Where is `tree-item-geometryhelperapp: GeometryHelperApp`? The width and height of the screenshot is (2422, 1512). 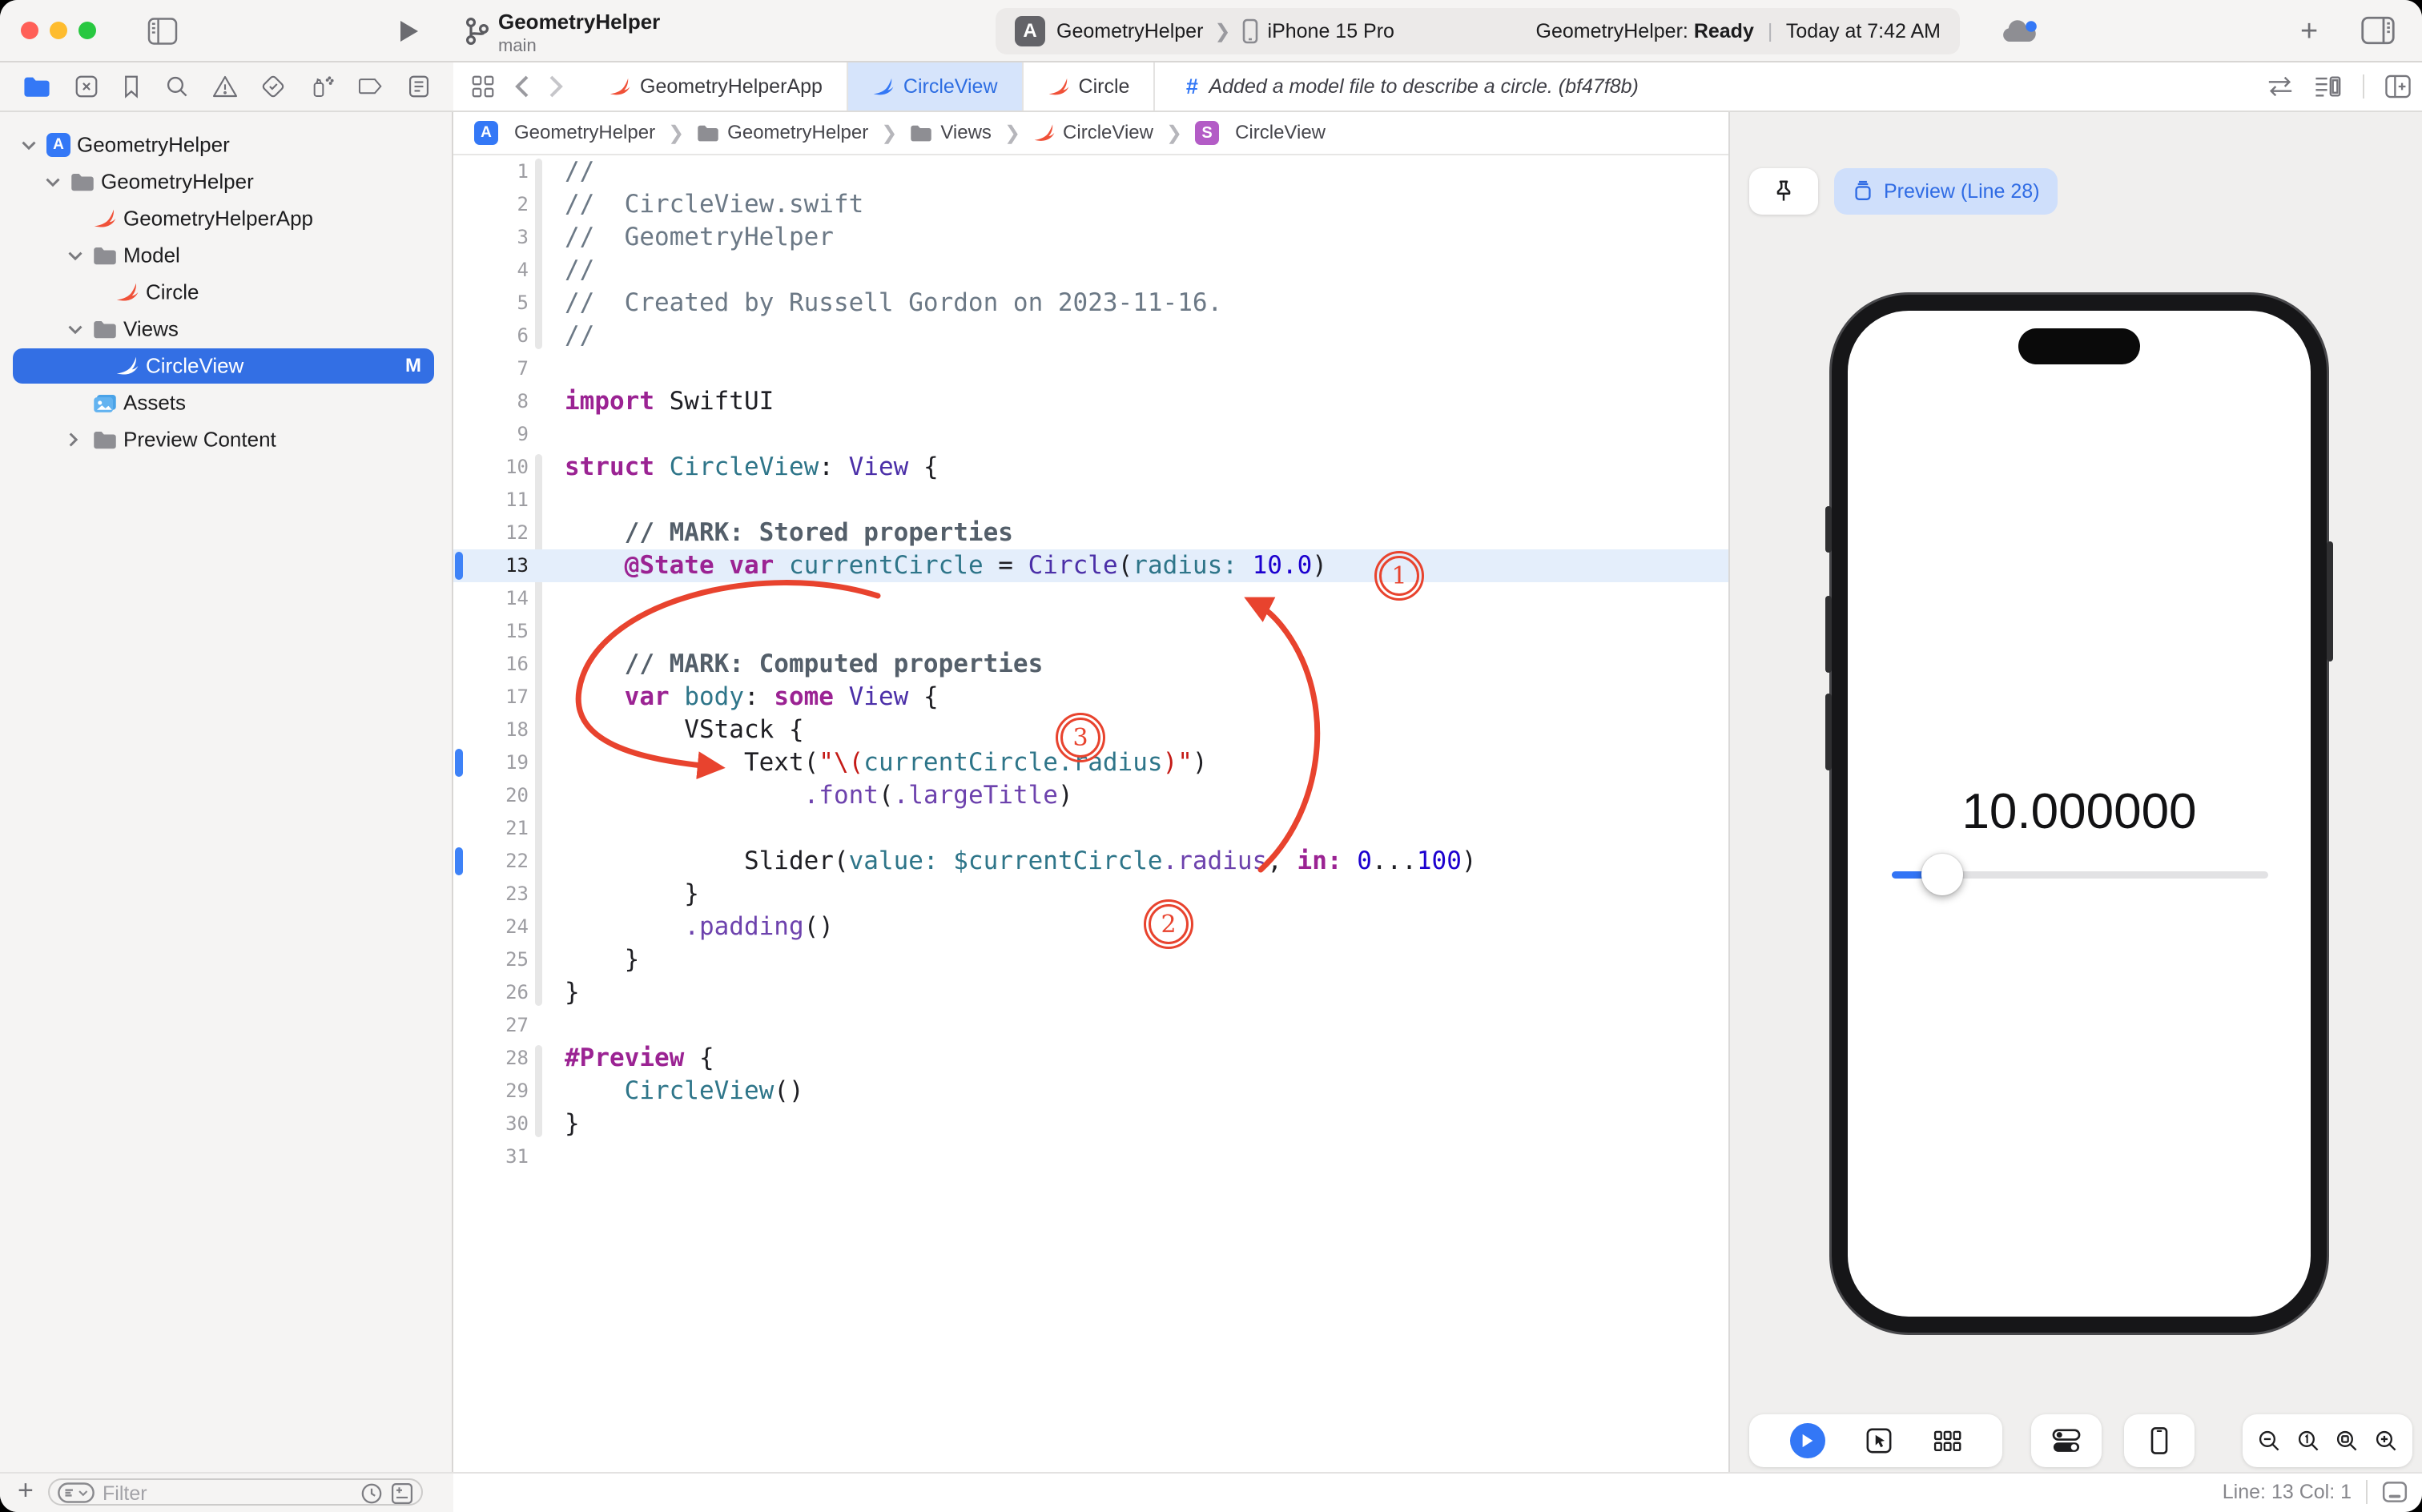
tree-item-geometryhelperapp: GeometryHelperApp is located at coordinates (227, 218).